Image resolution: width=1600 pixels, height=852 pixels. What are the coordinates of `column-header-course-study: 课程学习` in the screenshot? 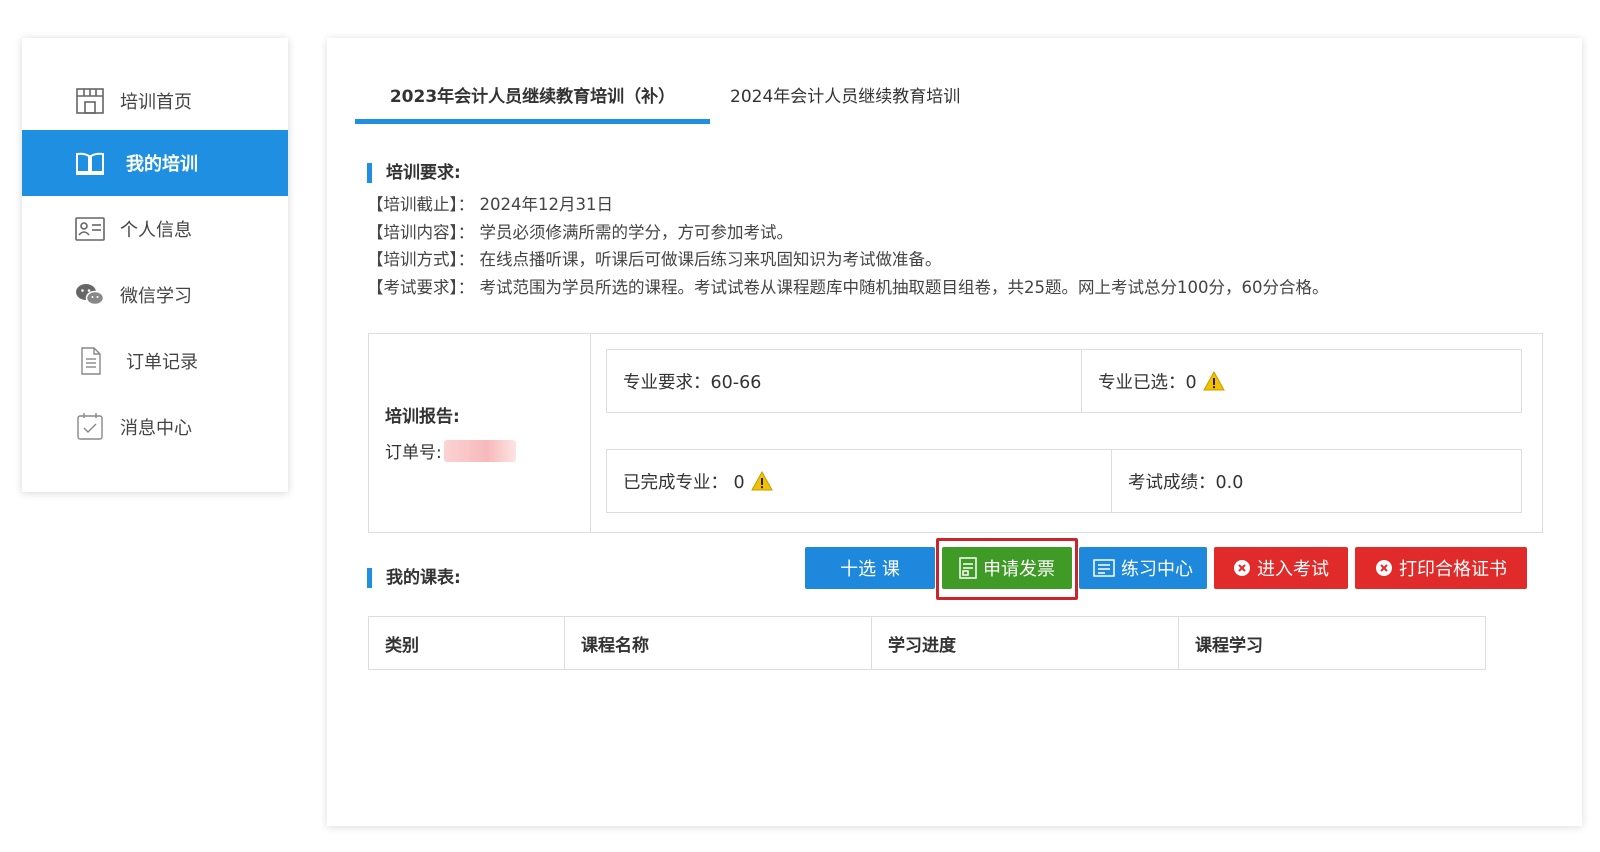 It's located at (1229, 645).